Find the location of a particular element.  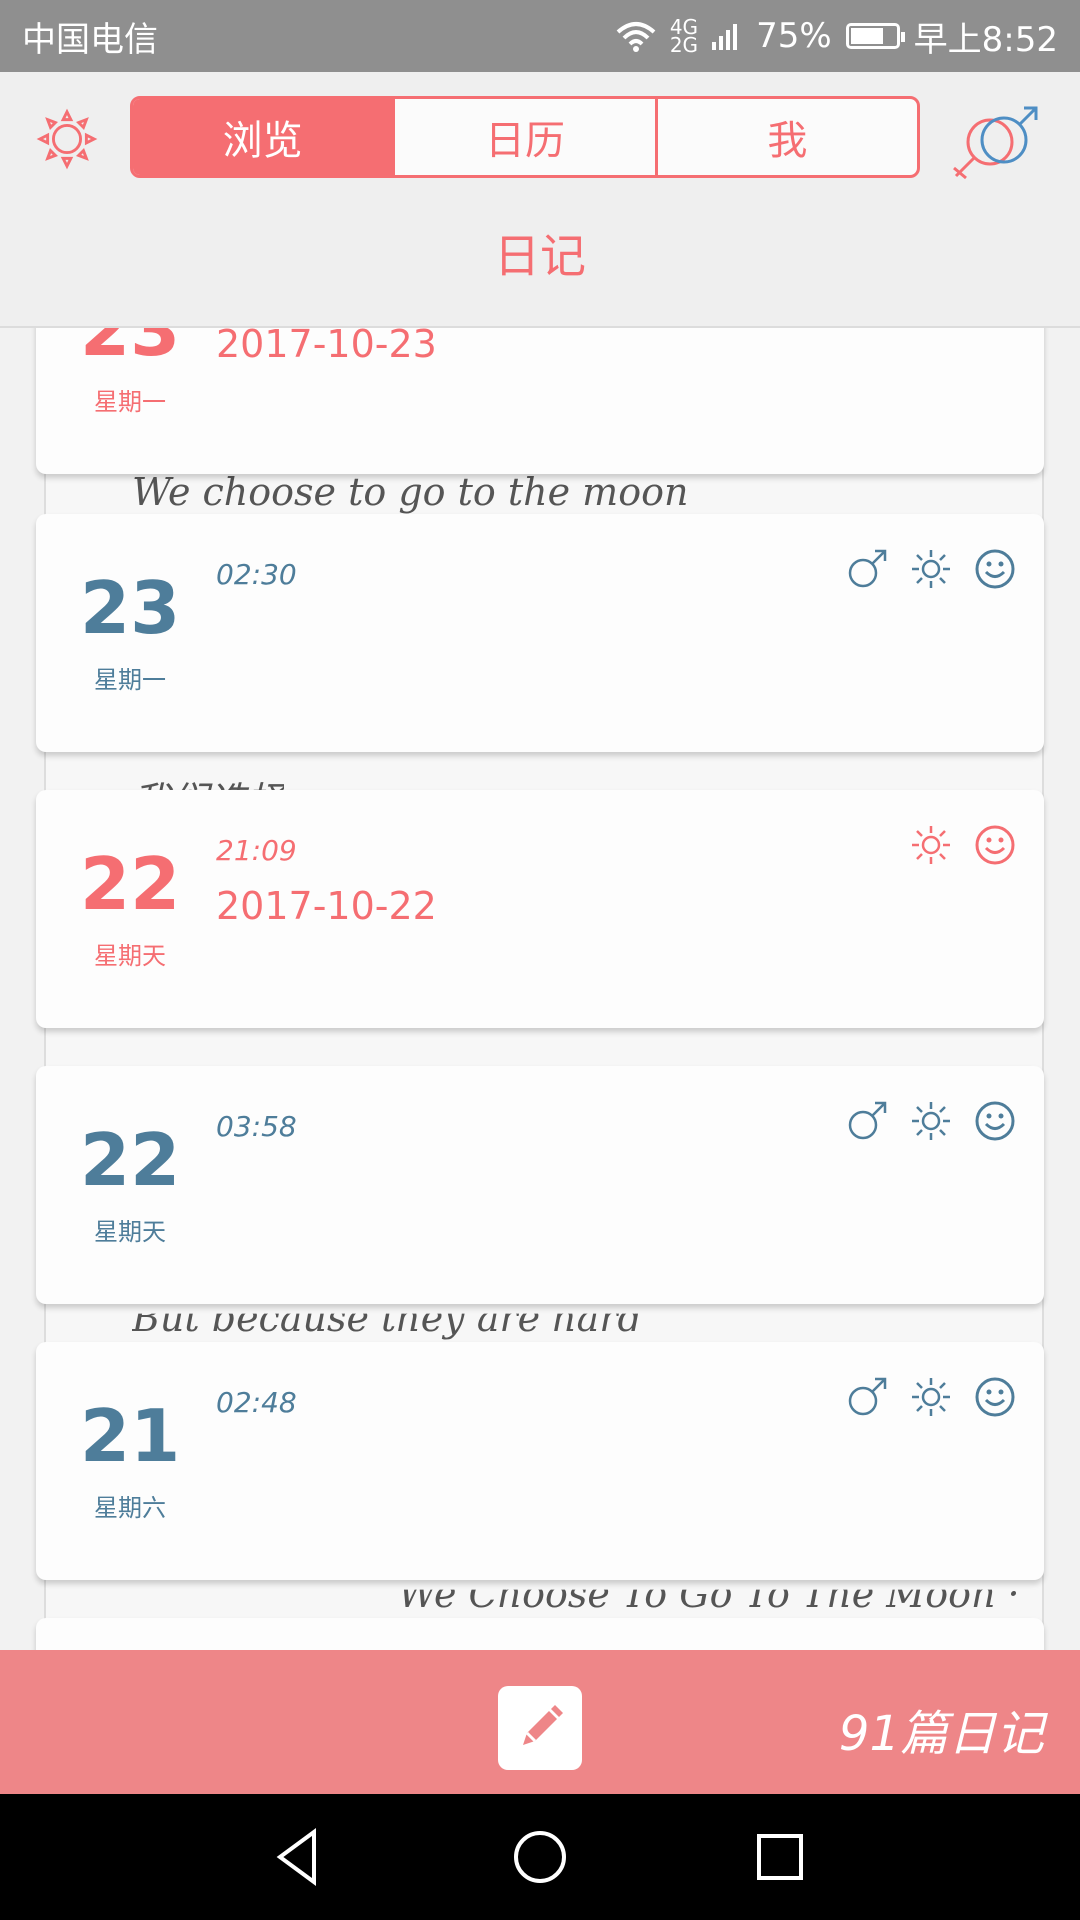

gender-icon is located at coordinates (995, 142).